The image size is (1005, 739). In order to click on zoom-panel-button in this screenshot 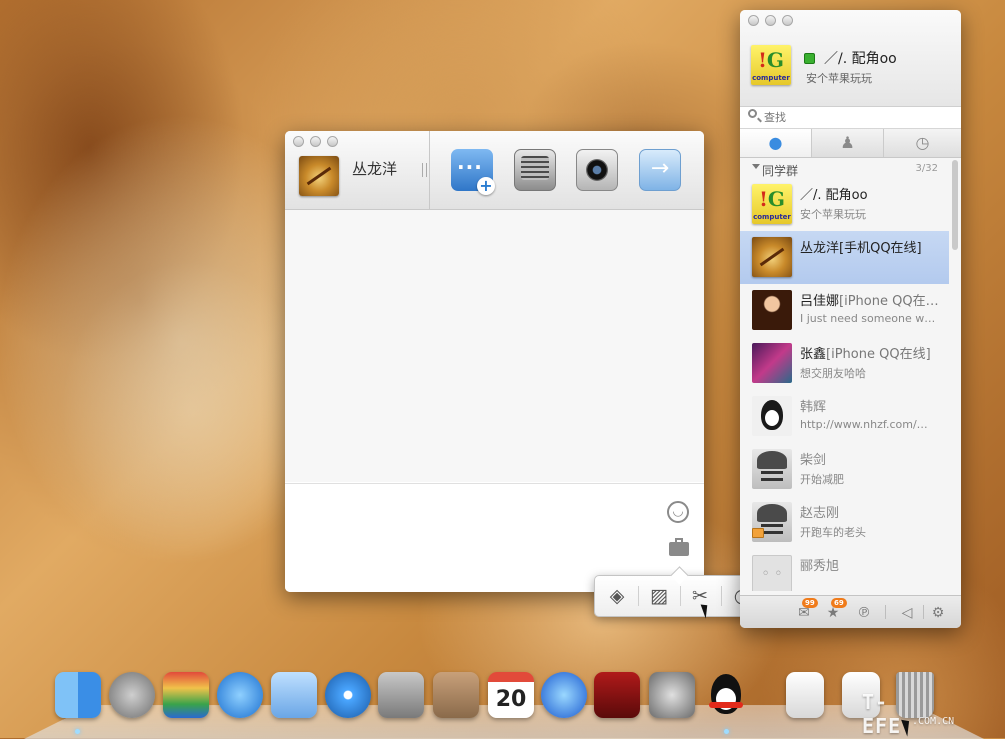, I will do `click(787, 20)`.